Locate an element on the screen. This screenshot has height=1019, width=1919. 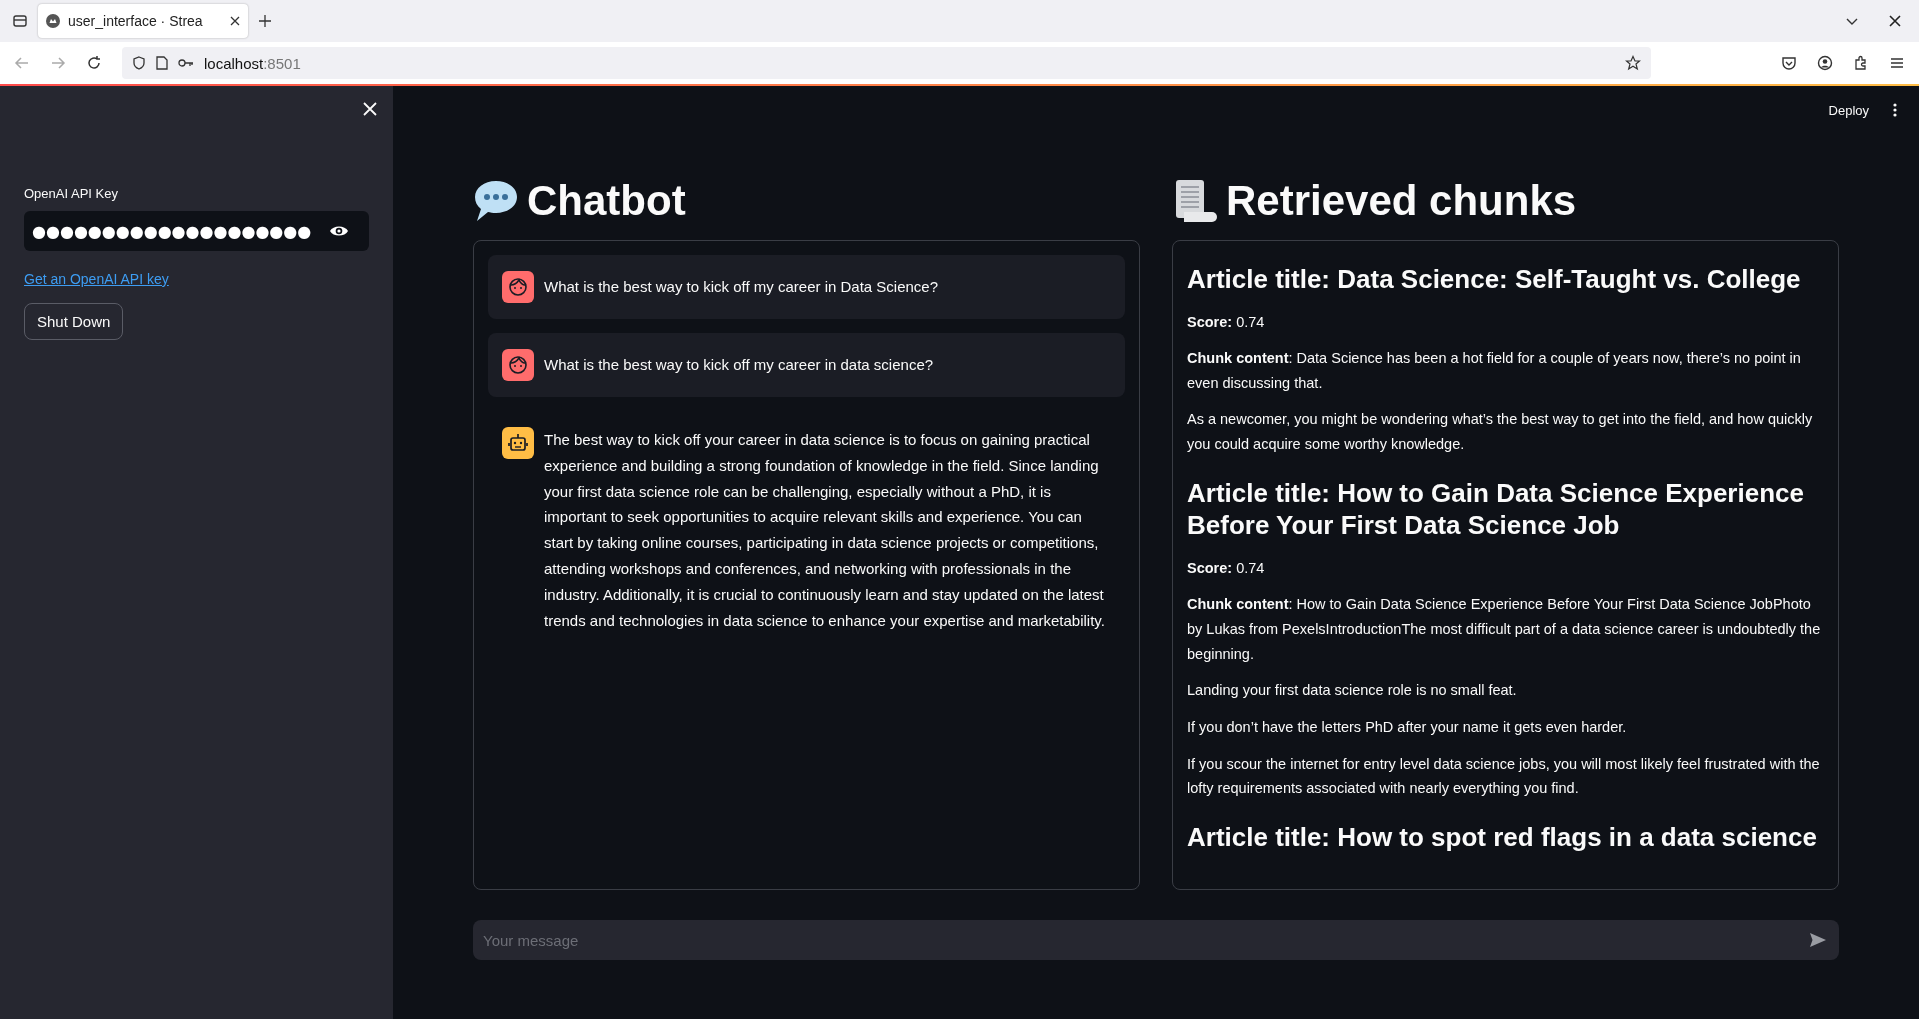
app-logo-icon is located at coordinates (53, 21).